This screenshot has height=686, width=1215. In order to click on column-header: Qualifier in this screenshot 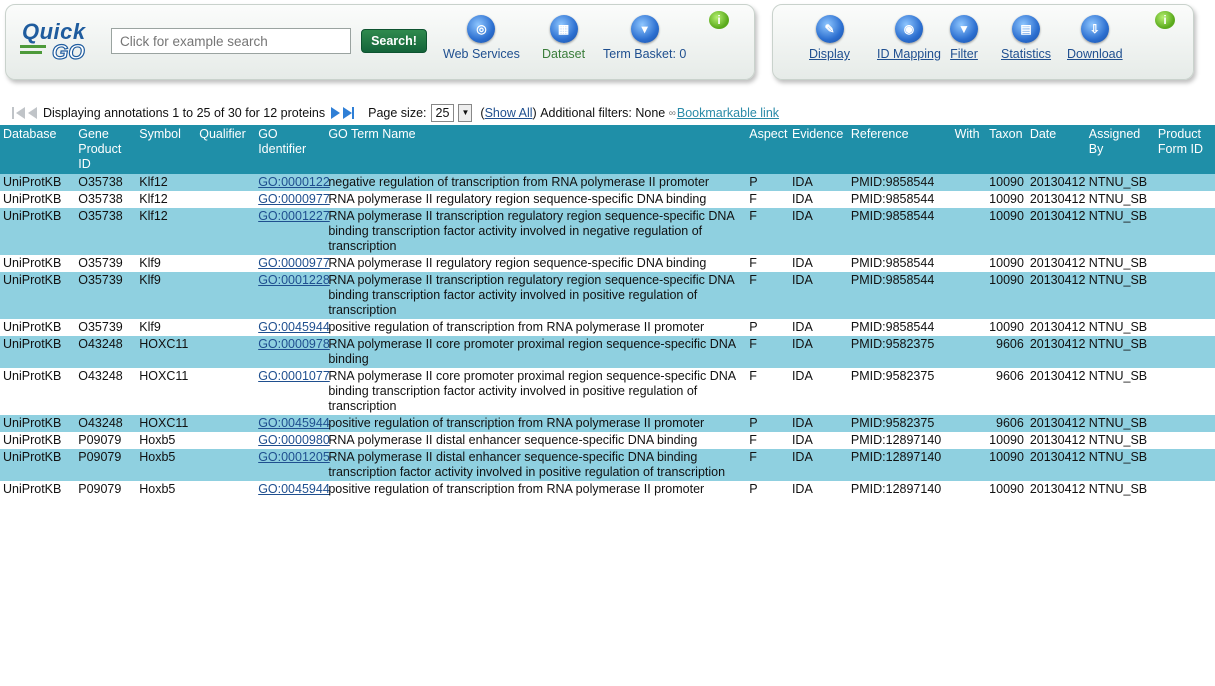, I will do `click(226, 149)`.